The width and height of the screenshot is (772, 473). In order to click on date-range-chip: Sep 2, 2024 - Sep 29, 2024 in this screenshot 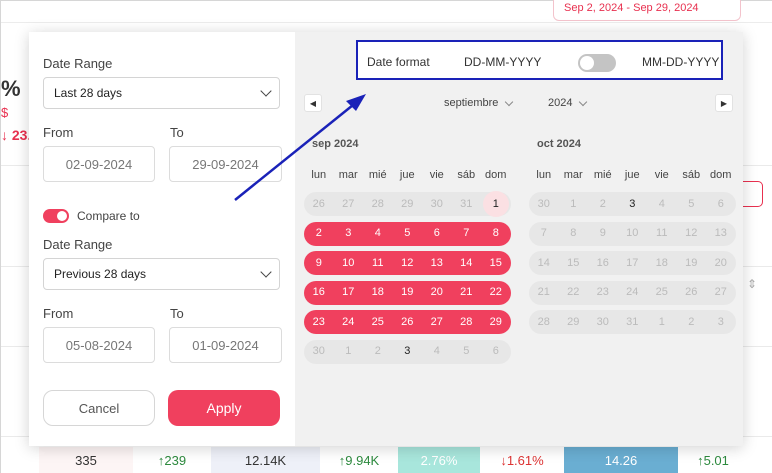, I will do `click(647, 67)`.